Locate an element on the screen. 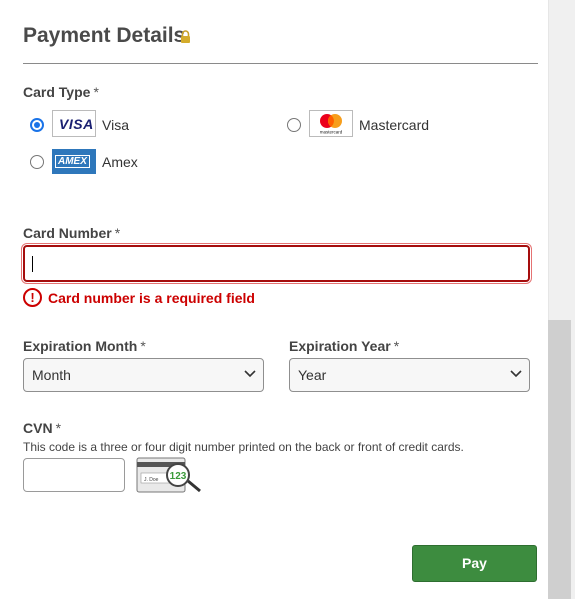 The width and height of the screenshot is (575, 599). card-number-label: Card Number * is located at coordinates (72, 233).